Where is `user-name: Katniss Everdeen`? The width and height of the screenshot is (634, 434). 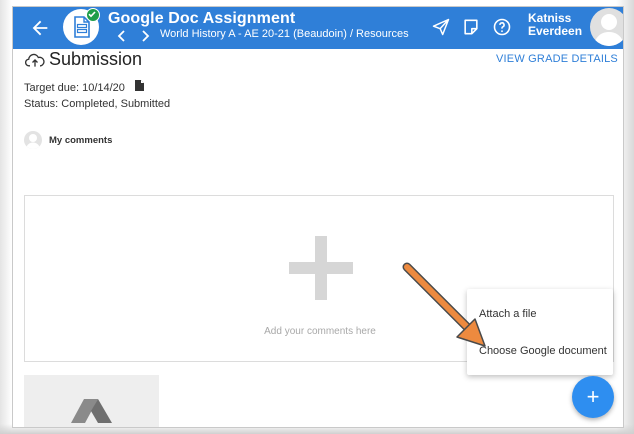
user-name: Katniss Everdeen is located at coordinates (555, 25).